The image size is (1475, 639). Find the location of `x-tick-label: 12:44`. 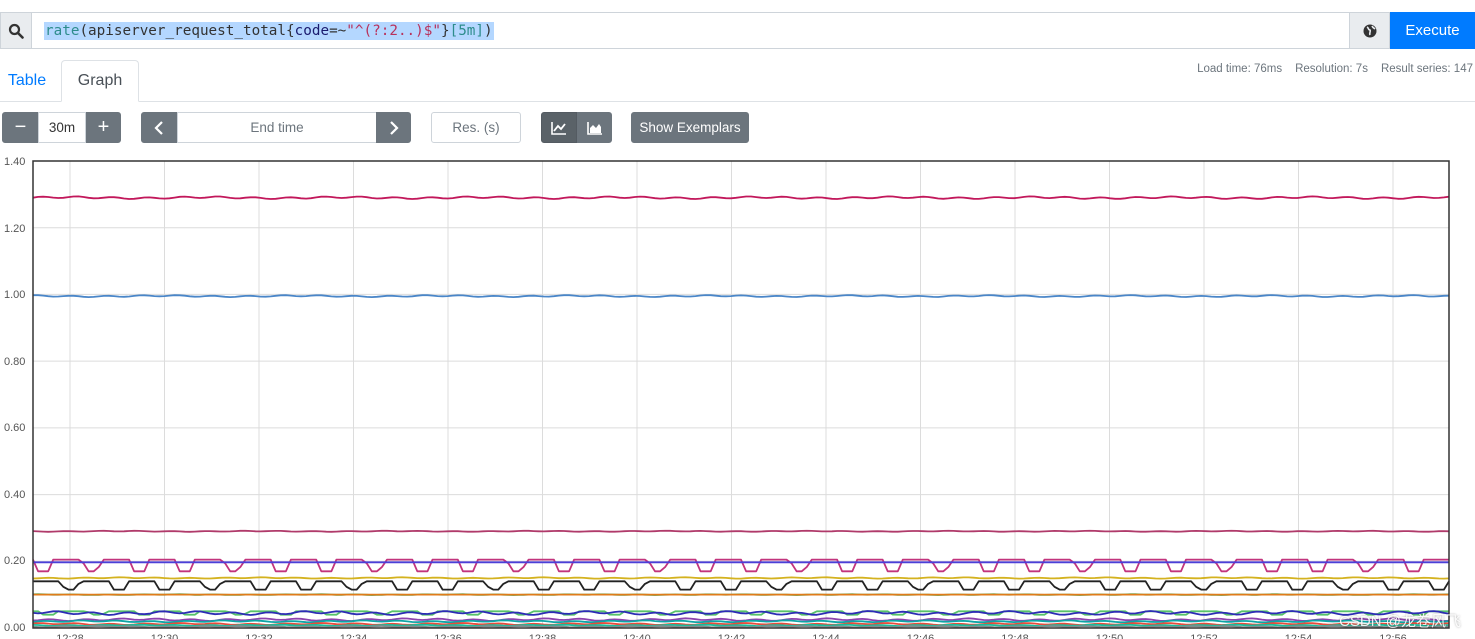

x-tick-label: 12:44 is located at coordinates (826, 636).